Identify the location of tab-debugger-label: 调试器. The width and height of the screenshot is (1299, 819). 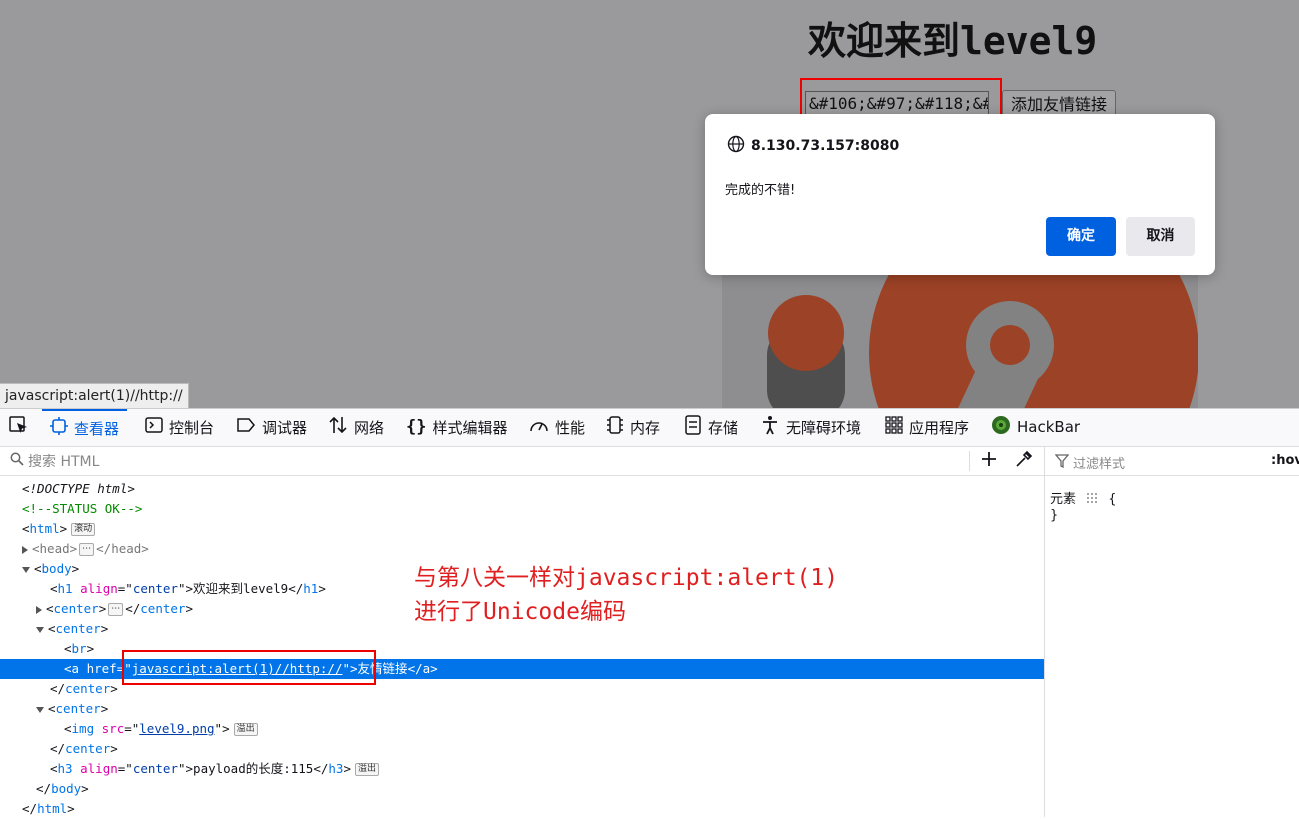
(285, 427).